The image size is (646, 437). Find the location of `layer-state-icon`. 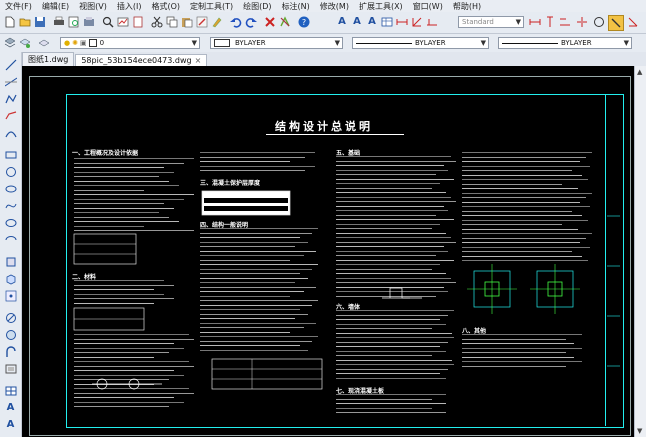

layer-state-icon is located at coordinates (25, 43).